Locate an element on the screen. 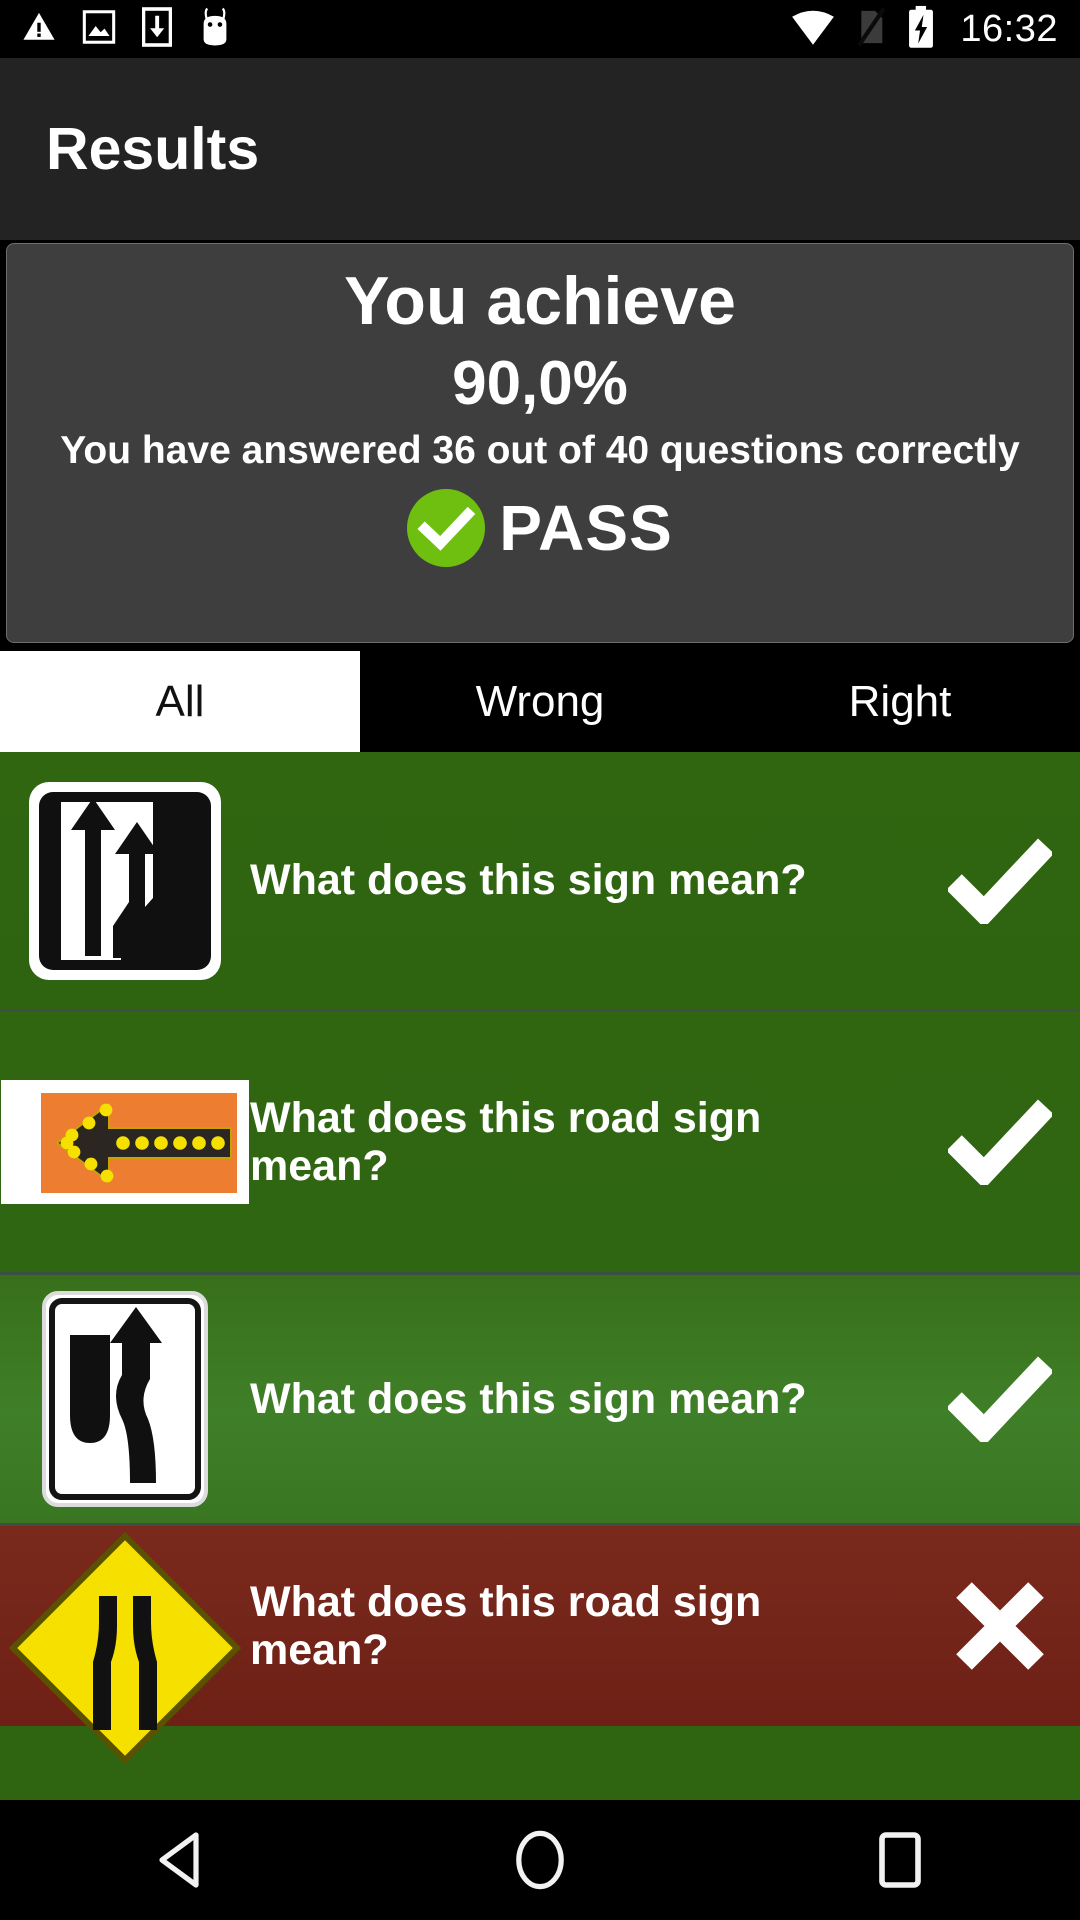 The height and width of the screenshot is (1920, 1080). back-icon is located at coordinates (180, 1860).